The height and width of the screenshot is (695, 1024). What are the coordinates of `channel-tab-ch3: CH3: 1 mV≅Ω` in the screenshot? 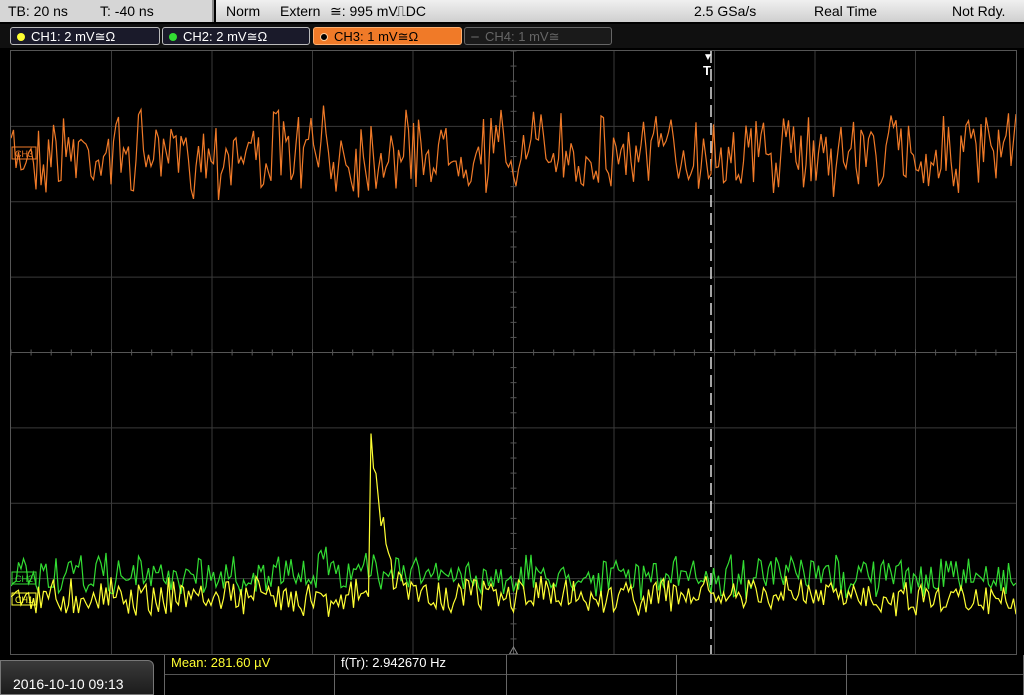 It's located at (387, 36).